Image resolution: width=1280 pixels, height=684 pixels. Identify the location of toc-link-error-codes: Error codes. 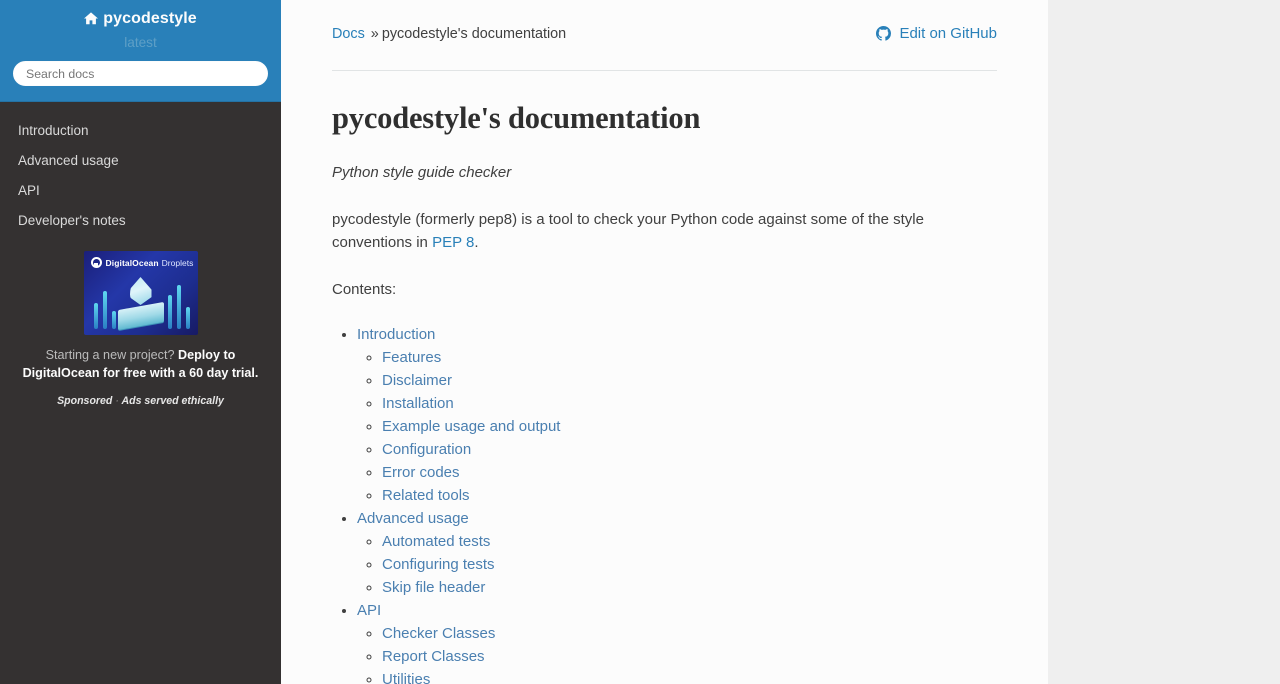
(421, 472).